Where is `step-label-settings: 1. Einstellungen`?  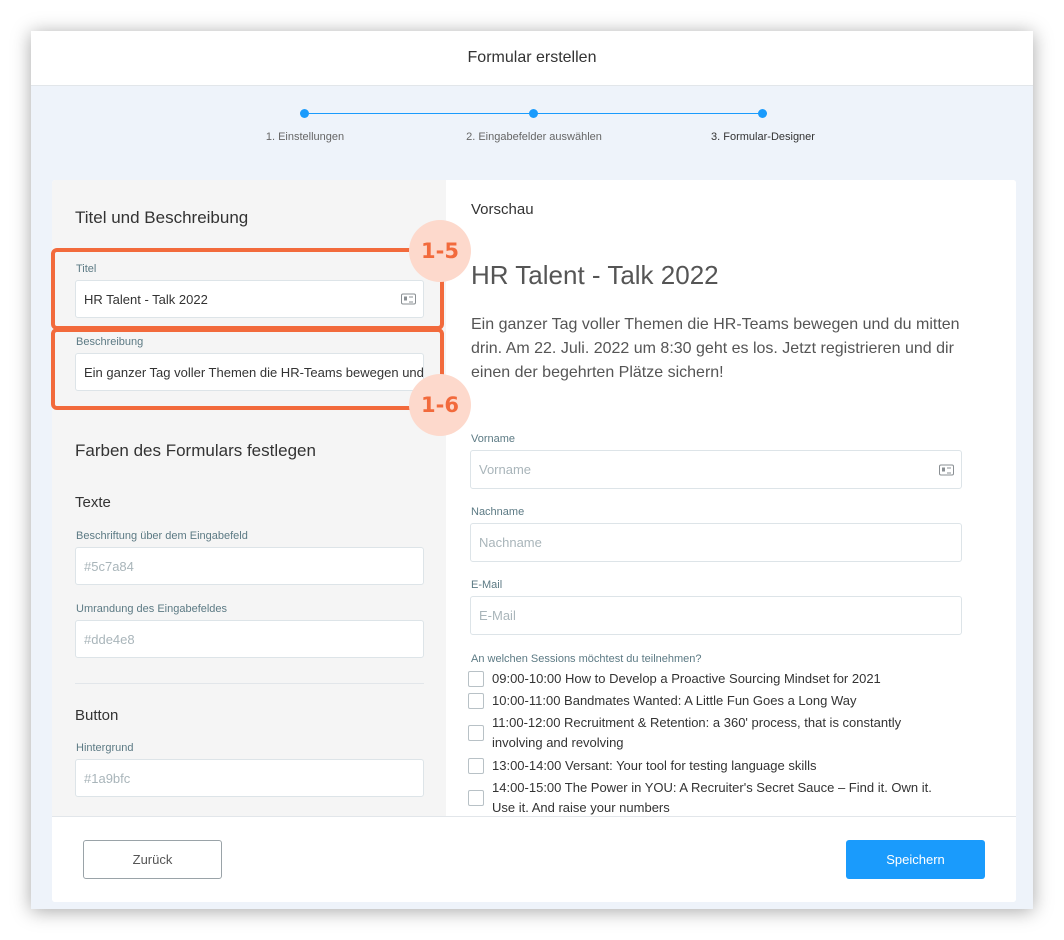
step-label-settings: 1. Einstellungen is located at coordinates (305, 137).